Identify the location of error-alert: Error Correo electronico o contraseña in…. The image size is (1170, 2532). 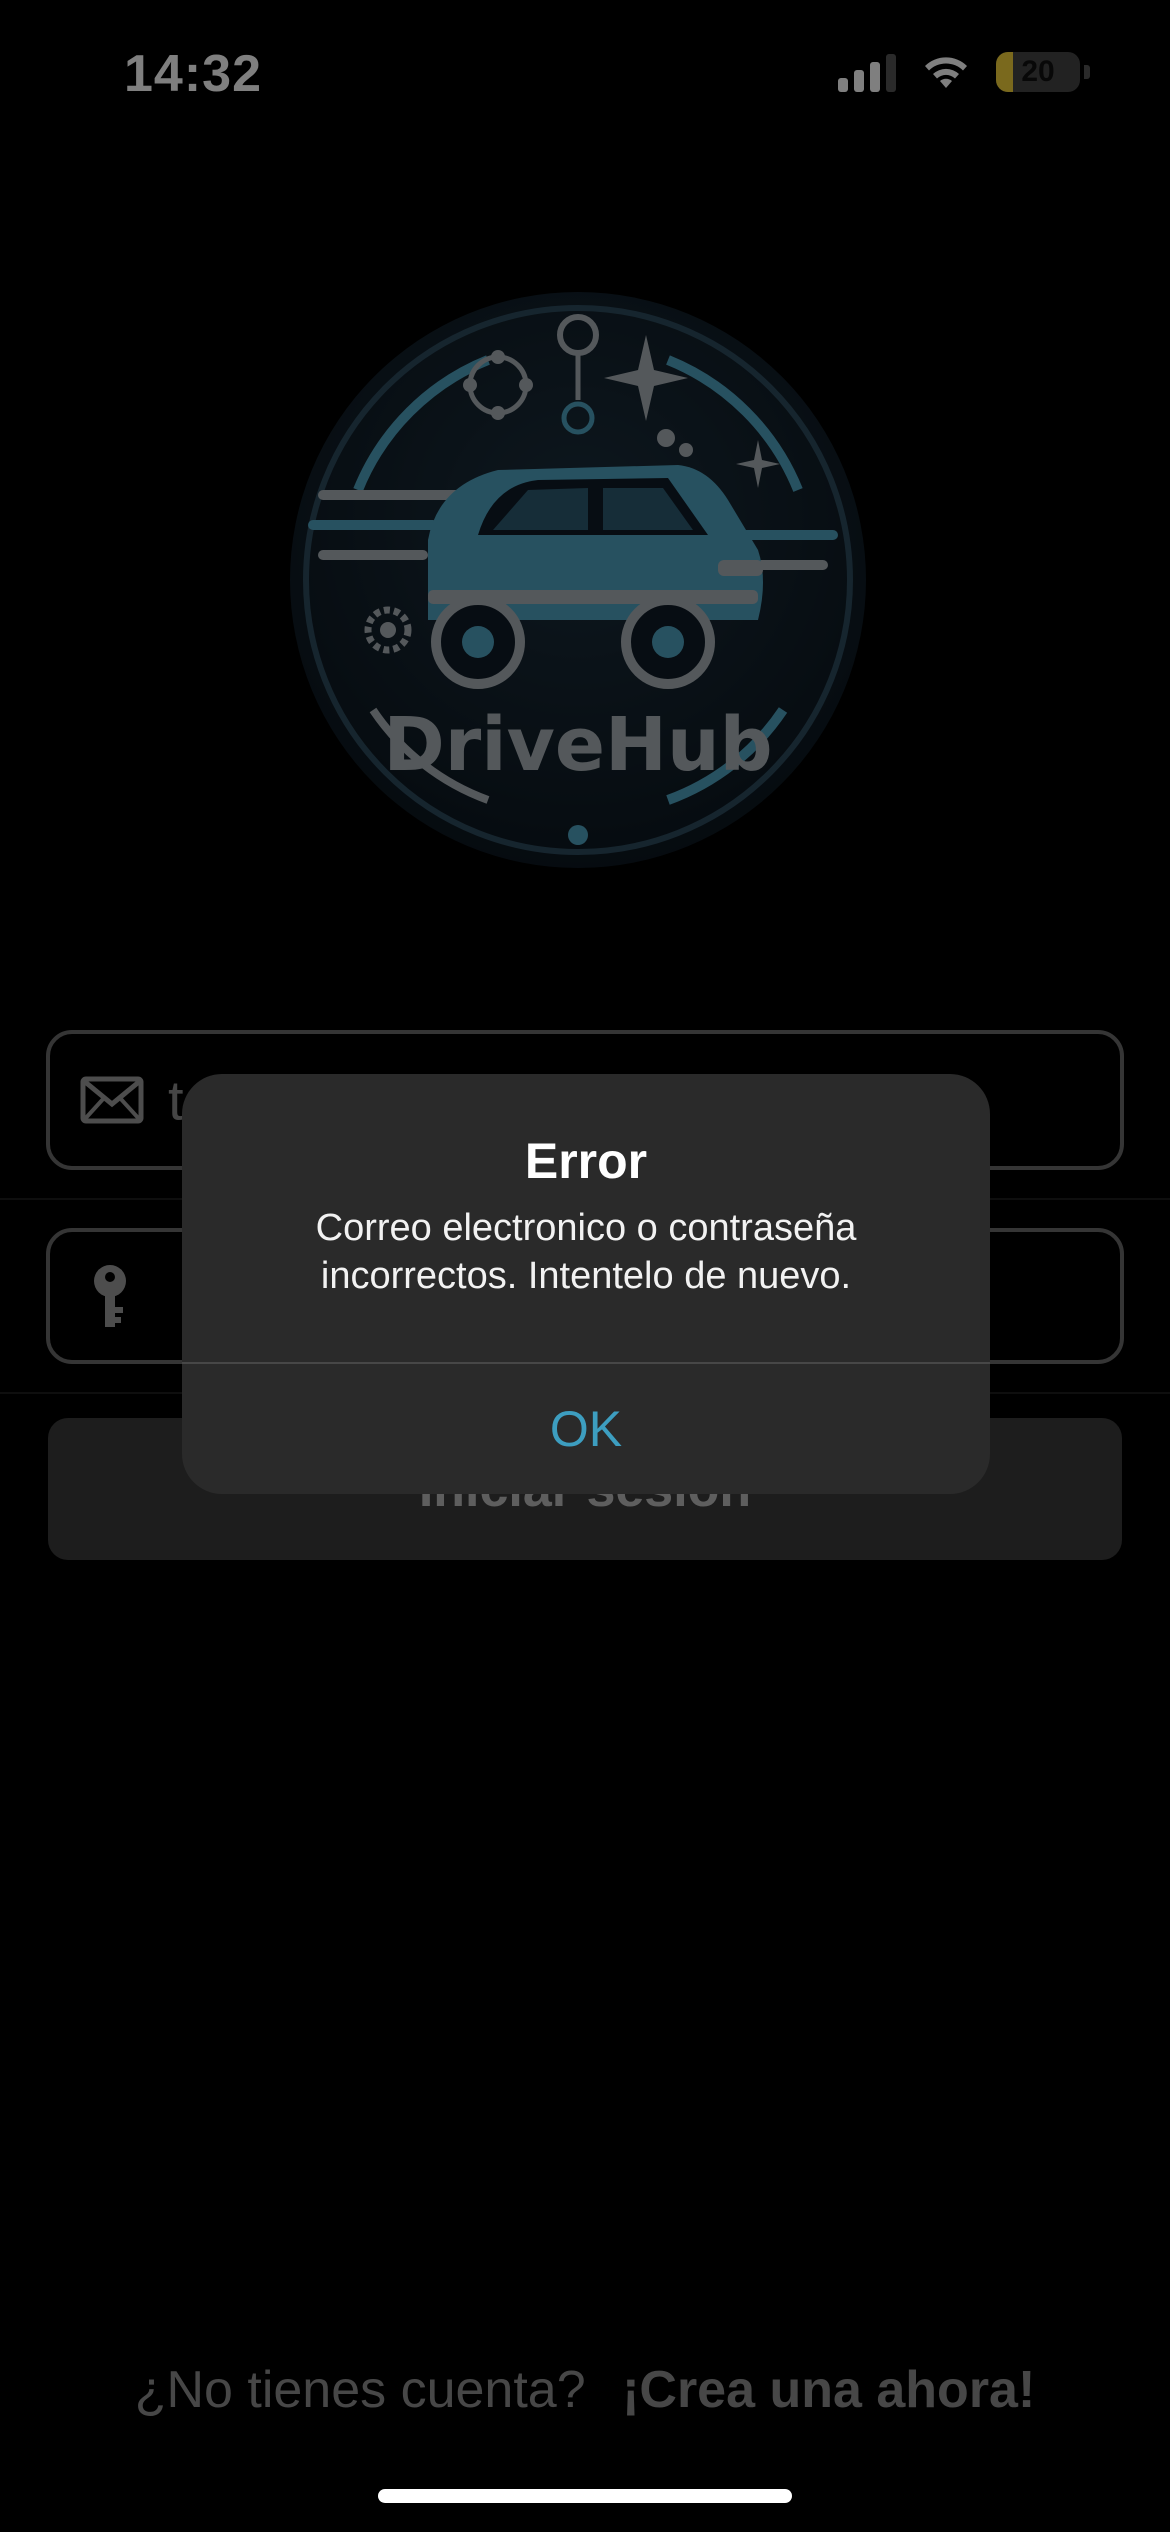
(586, 1284).